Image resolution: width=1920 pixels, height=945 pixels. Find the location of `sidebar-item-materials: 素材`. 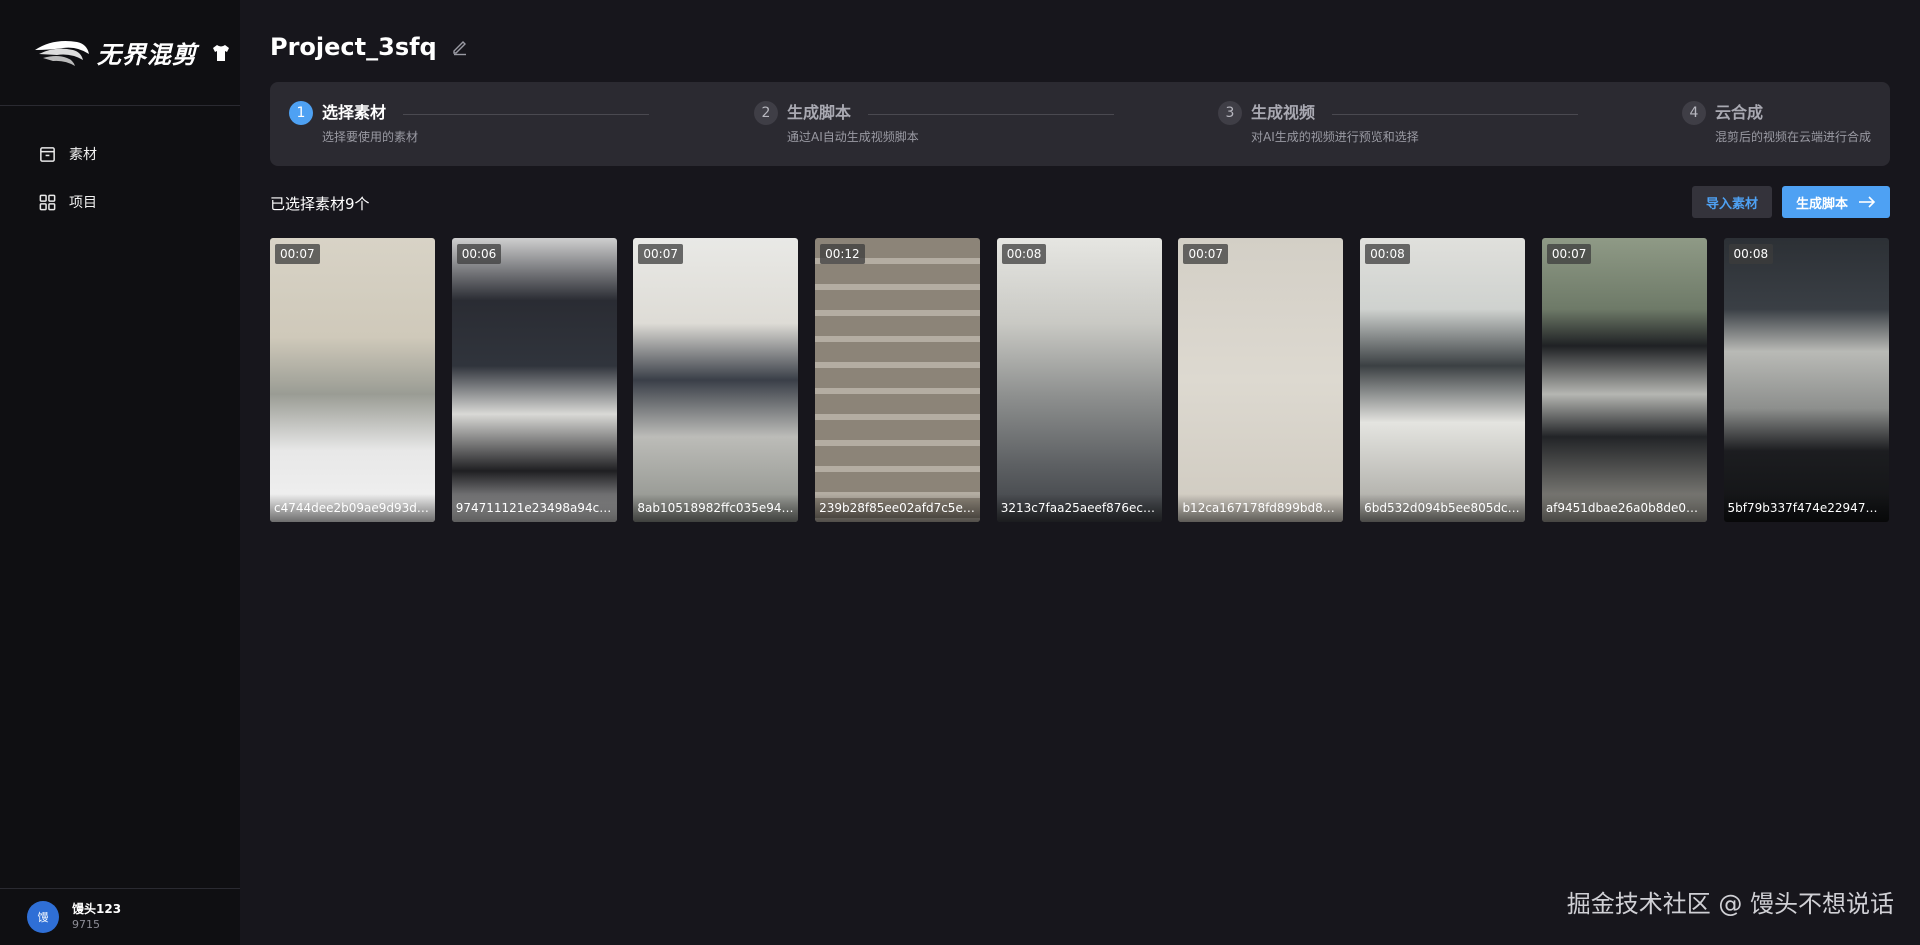

sidebar-item-materials: 素材 is located at coordinates (120, 154).